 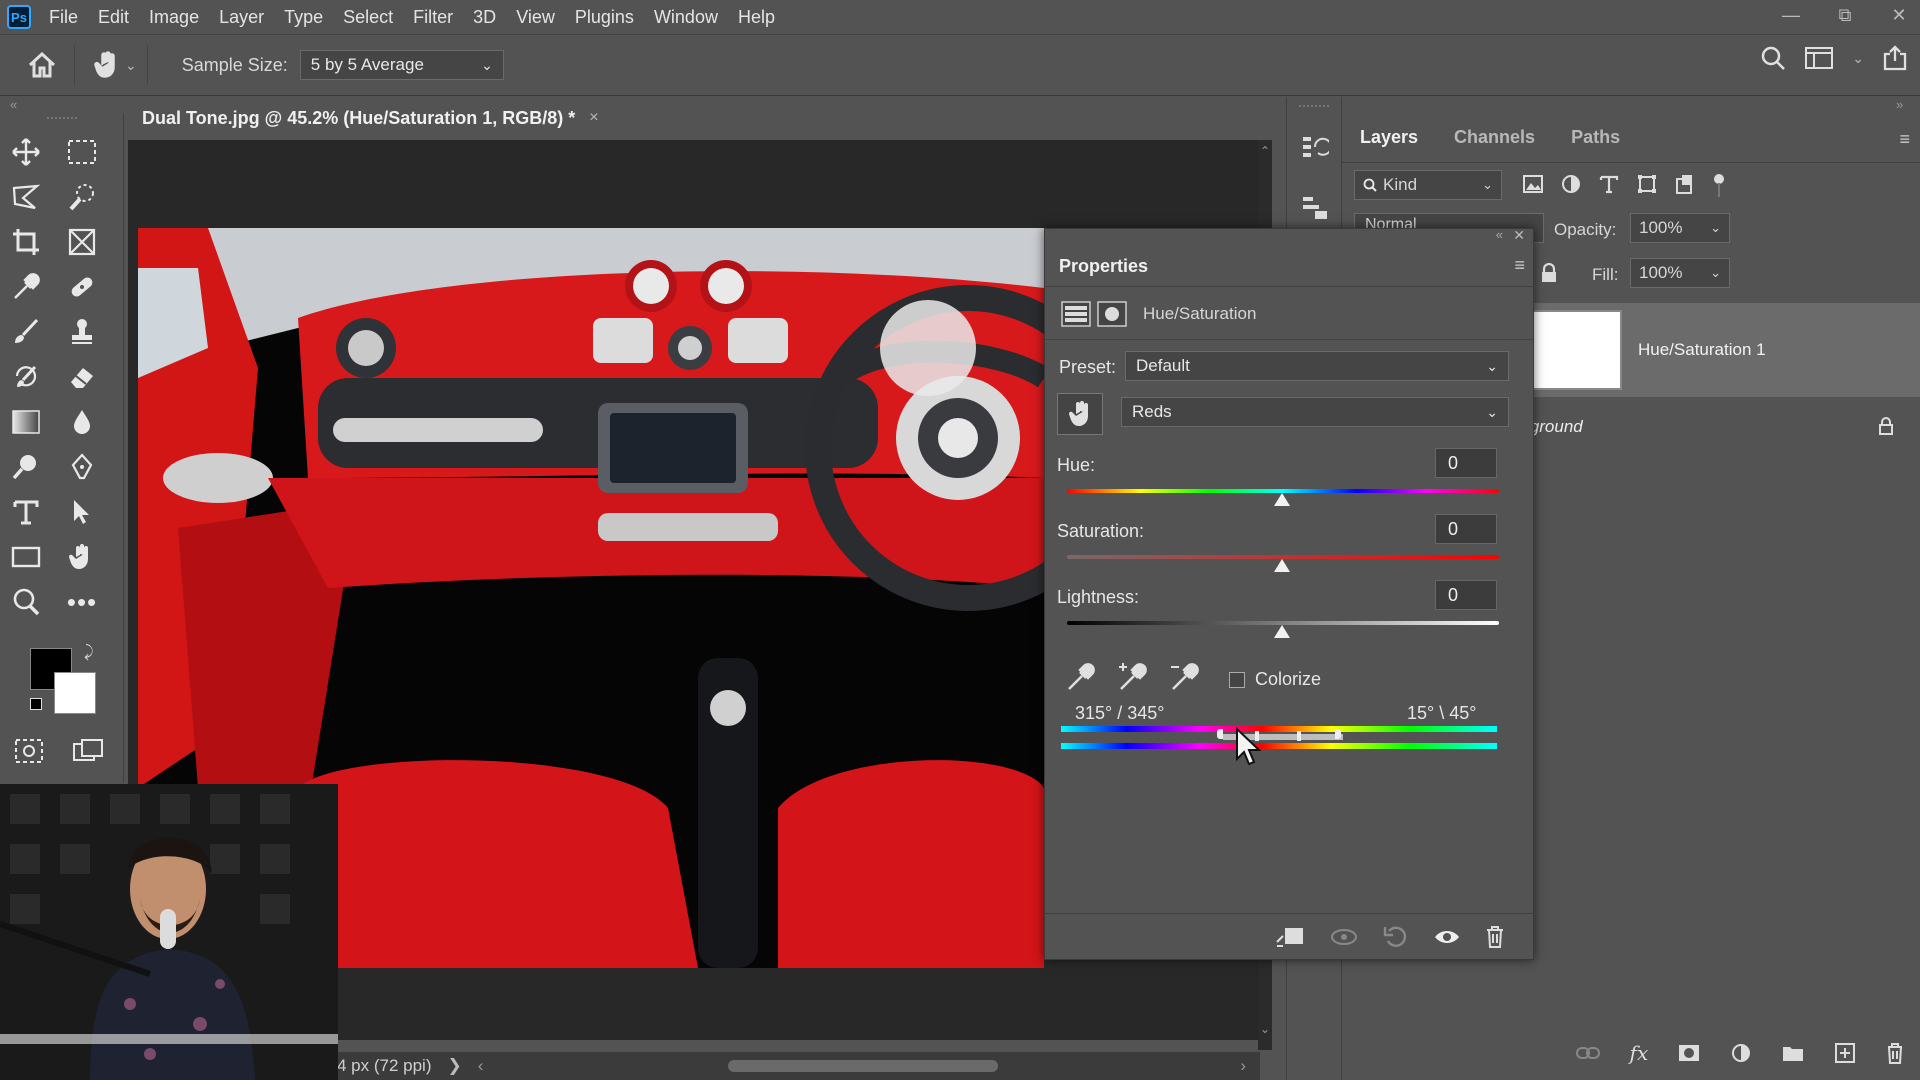 What do you see at coordinates (26, 602) in the screenshot?
I see `zoom-tool` at bounding box center [26, 602].